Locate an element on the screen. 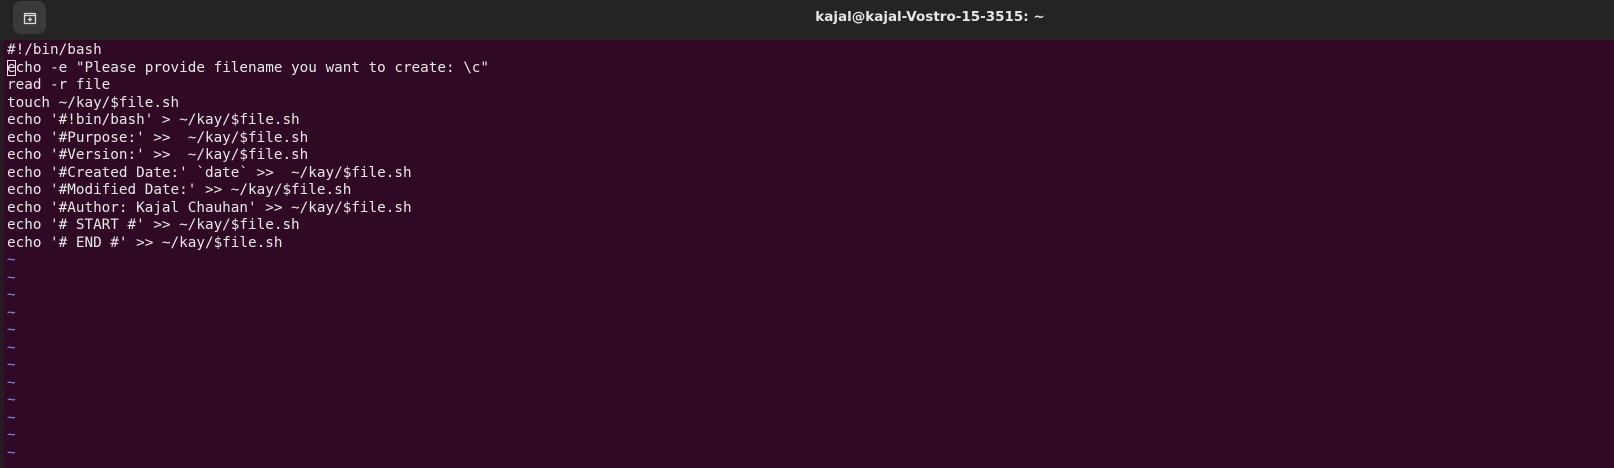 This screenshot has width=1614, height=468. code-line: read -r file is located at coordinates (59, 85).